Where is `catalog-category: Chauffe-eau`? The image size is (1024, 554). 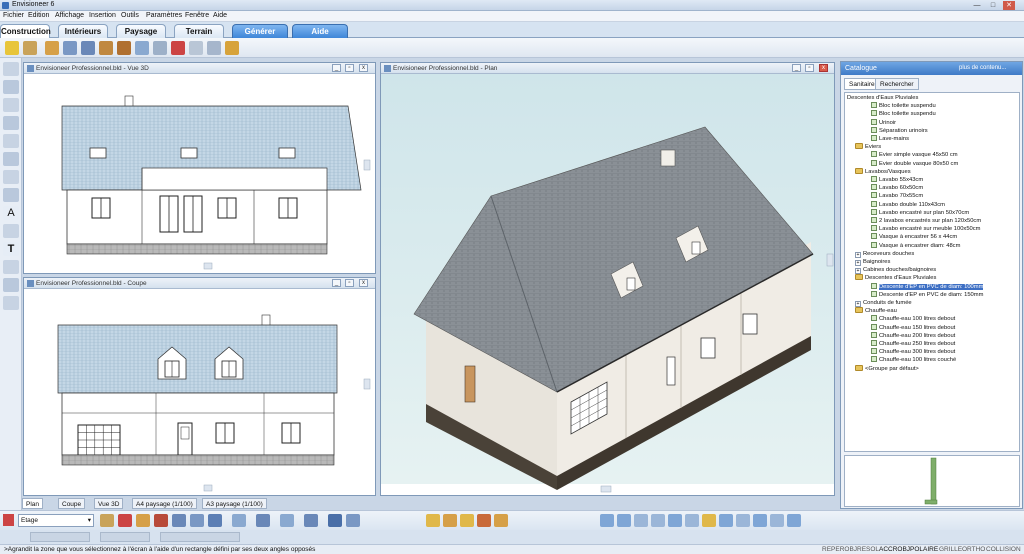
catalog-category: Chauffe-eau is located at coordinates (876, 311).